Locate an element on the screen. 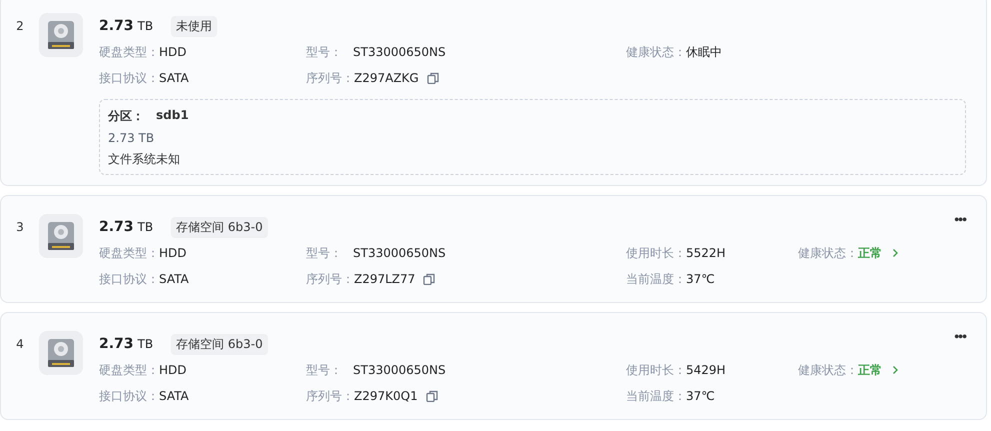 The image size is (991, 431). disk-index: 2 is located at coordinates (20, 26).